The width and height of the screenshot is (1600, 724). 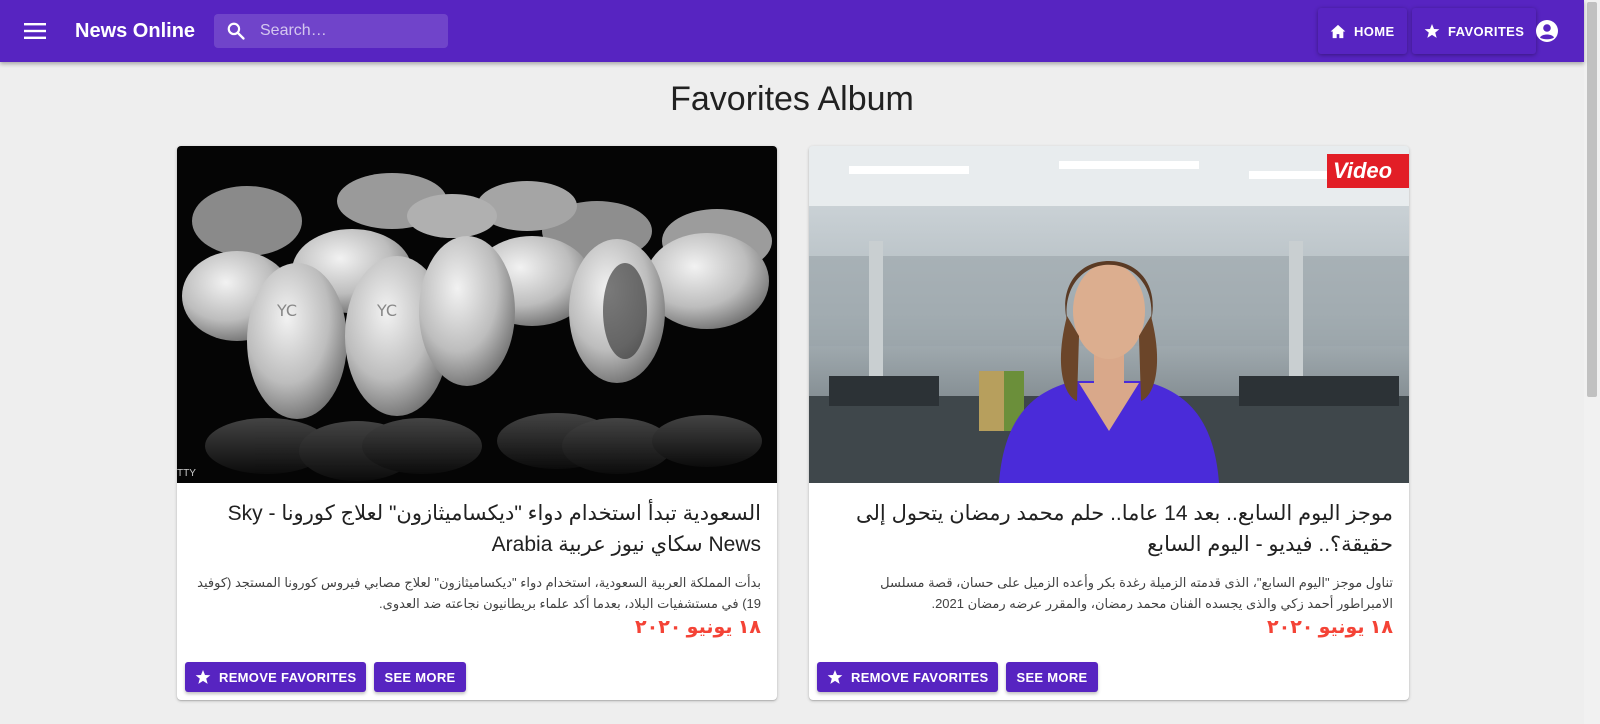 I want to click on account-circle-icon, so click(x=1547, y=31).